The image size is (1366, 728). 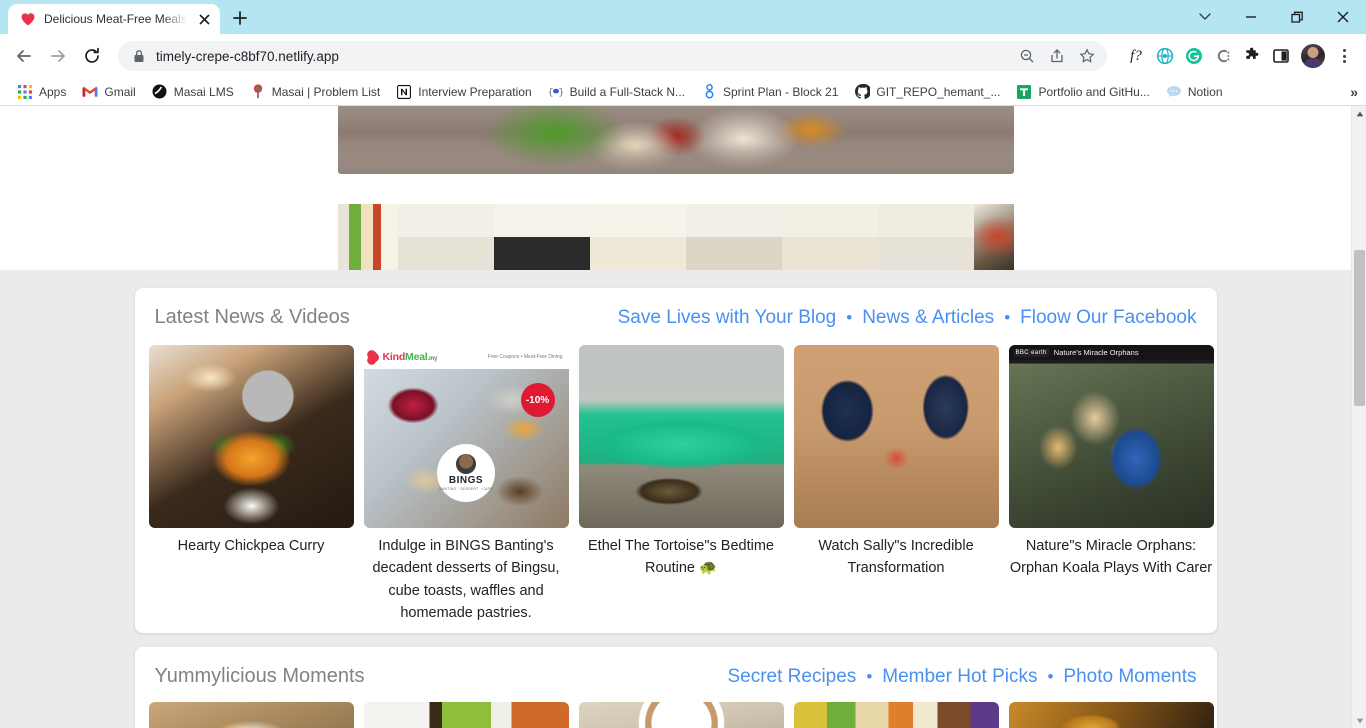 I want to click on chrome-menu-icon, so click(x=1344, y=56).